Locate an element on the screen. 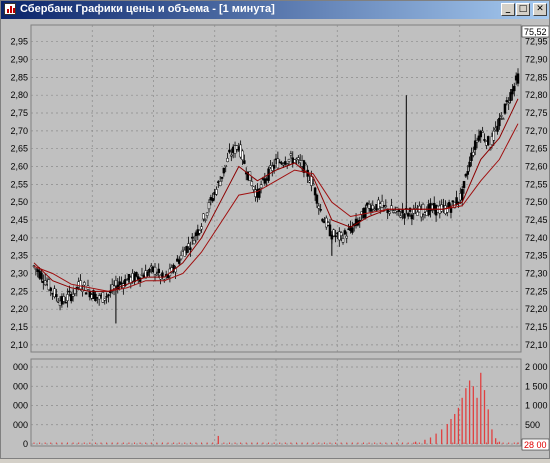  price-tick-right: 72,80 is located at coordinates (536, 95).